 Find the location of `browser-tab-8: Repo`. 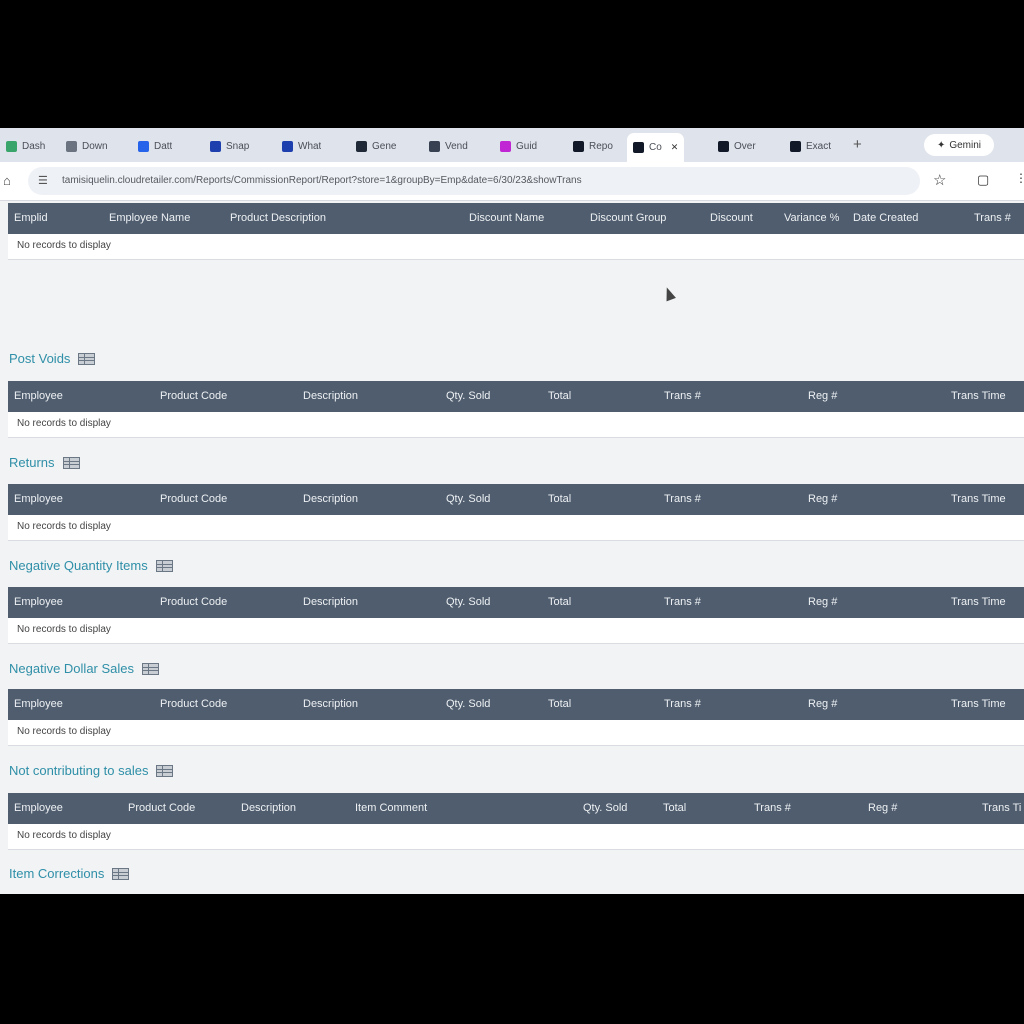

browser-tab-8: Repo is located at coordinates (593, 146).